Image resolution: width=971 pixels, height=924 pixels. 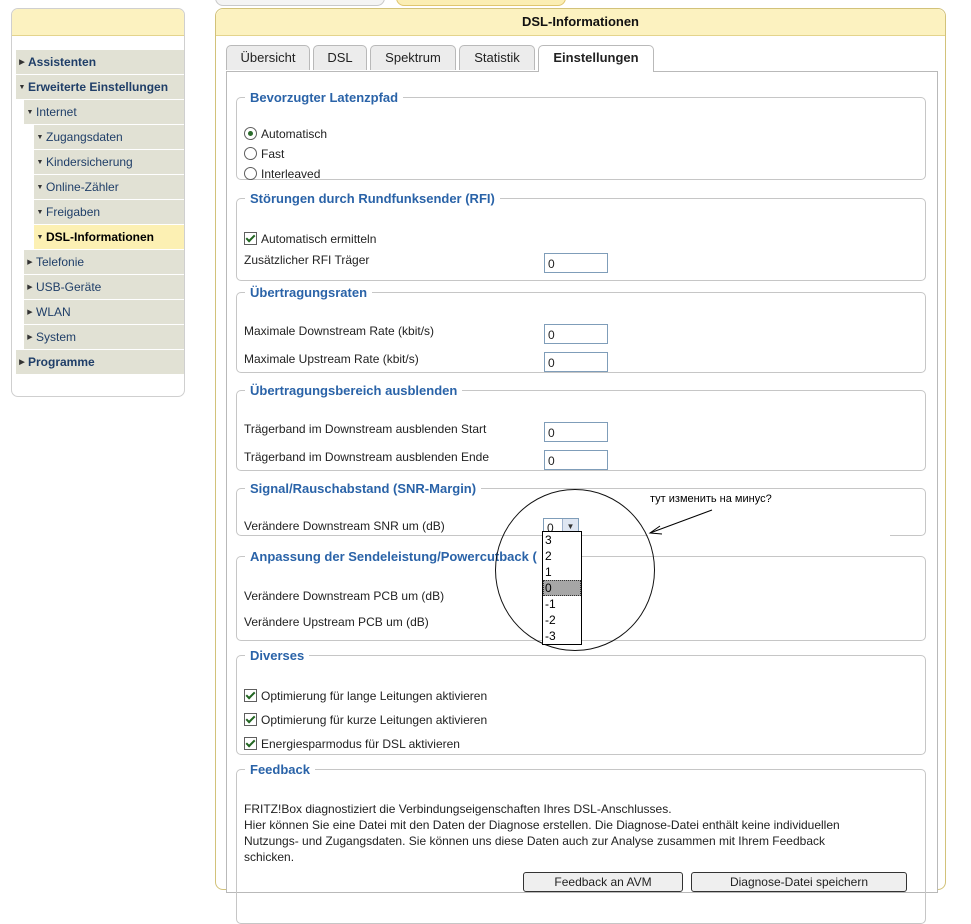 I want to click on radio-automatisch: Automatisch, so click(x=285, y=134).